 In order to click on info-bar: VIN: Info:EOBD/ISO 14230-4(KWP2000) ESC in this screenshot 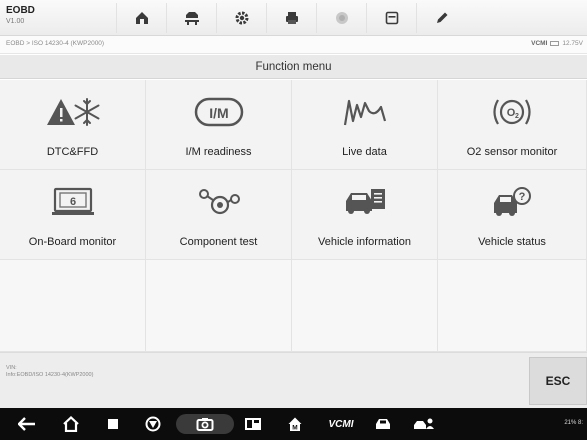, I will do `click(293, 380)`.